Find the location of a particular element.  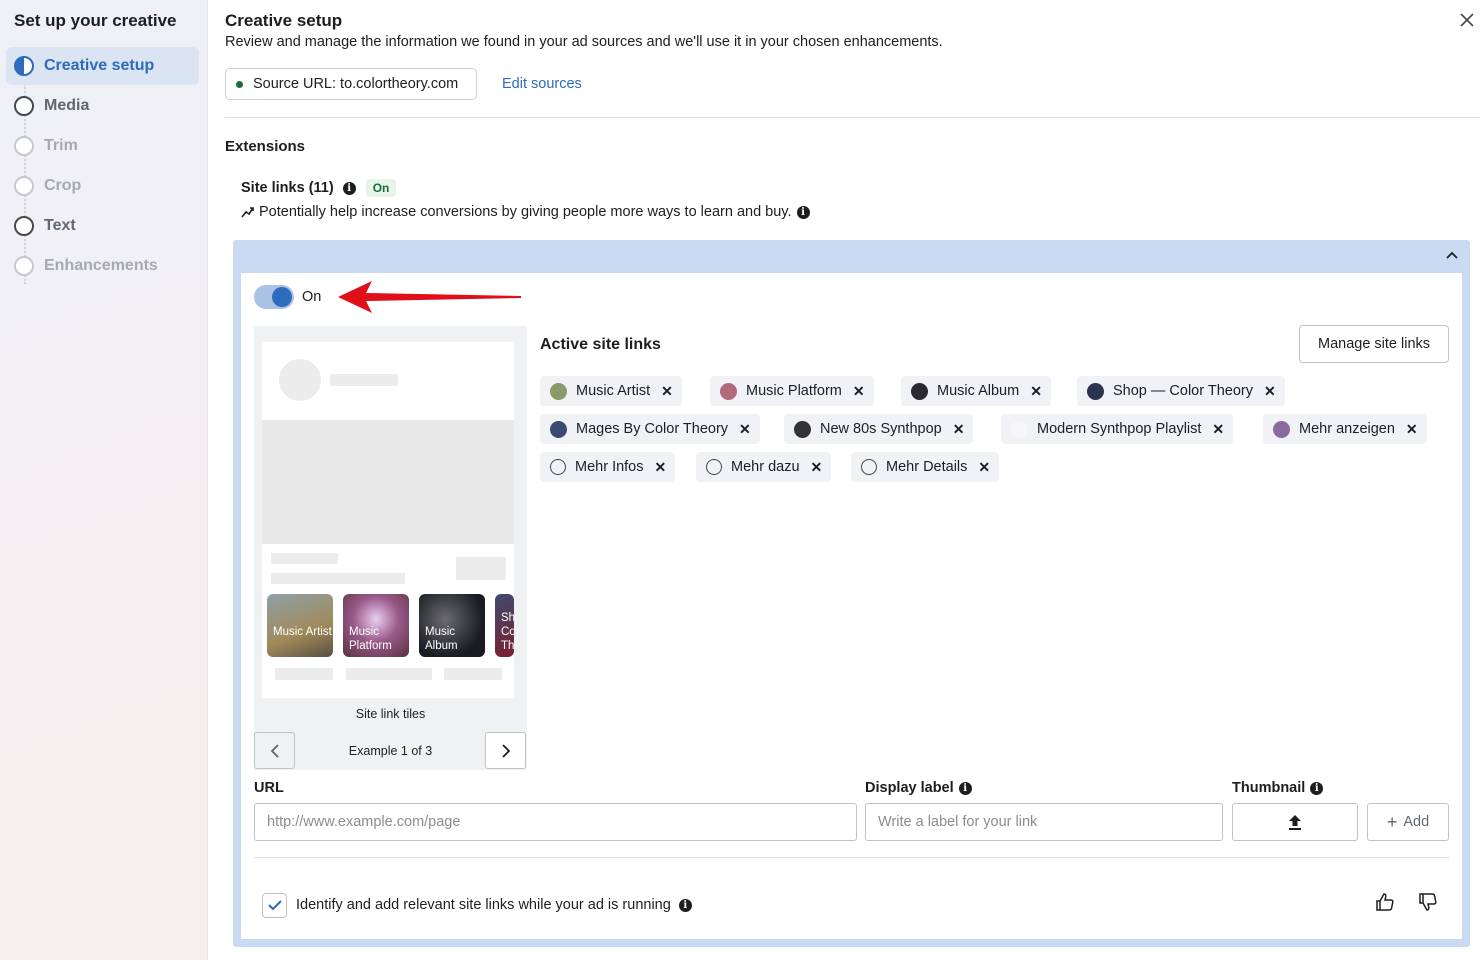

step-label: Media is located at coordinates (67, 105).